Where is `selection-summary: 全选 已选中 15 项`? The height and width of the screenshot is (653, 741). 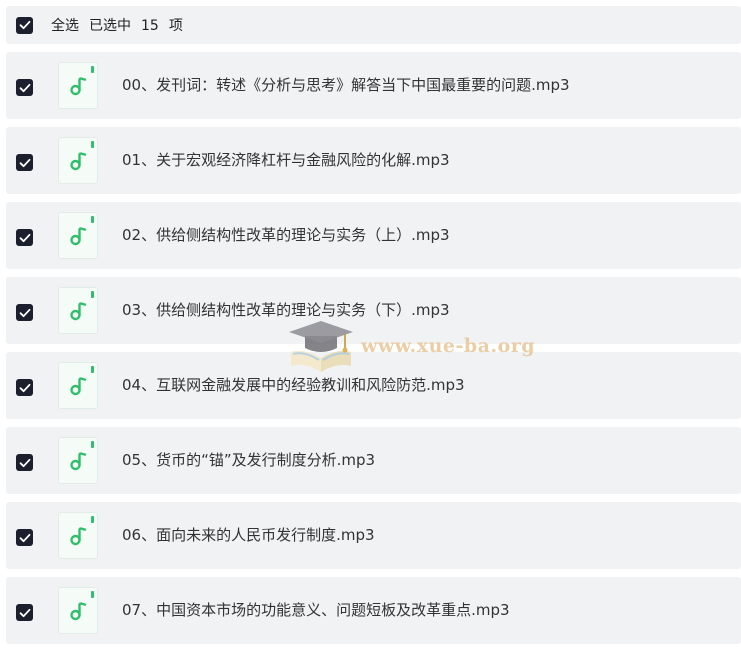
selection-summary: 全选 已选中 15 项 is located at coordinates (122, 25).